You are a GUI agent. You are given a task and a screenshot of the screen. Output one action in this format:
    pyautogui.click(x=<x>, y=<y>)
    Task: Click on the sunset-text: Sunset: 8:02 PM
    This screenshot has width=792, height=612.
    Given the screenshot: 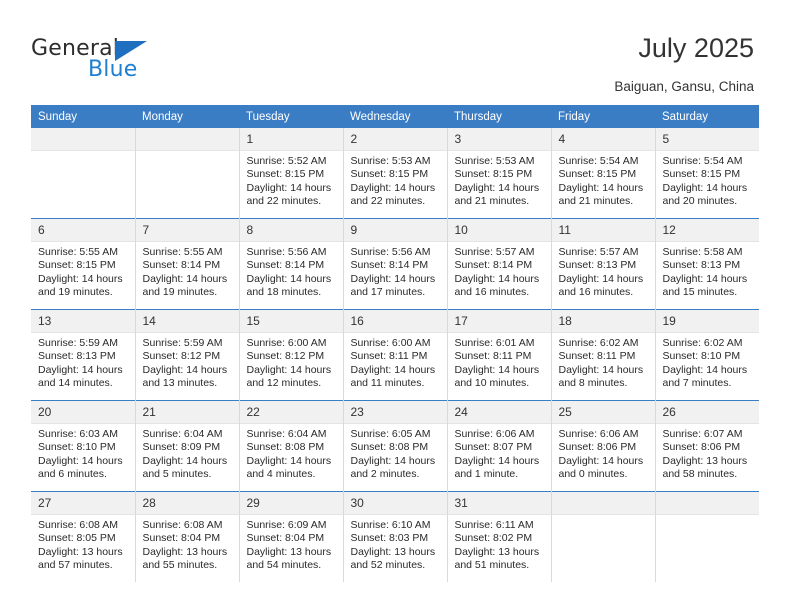 What is the action you would take?
    pyautogui.click(x=493, y=538)
    